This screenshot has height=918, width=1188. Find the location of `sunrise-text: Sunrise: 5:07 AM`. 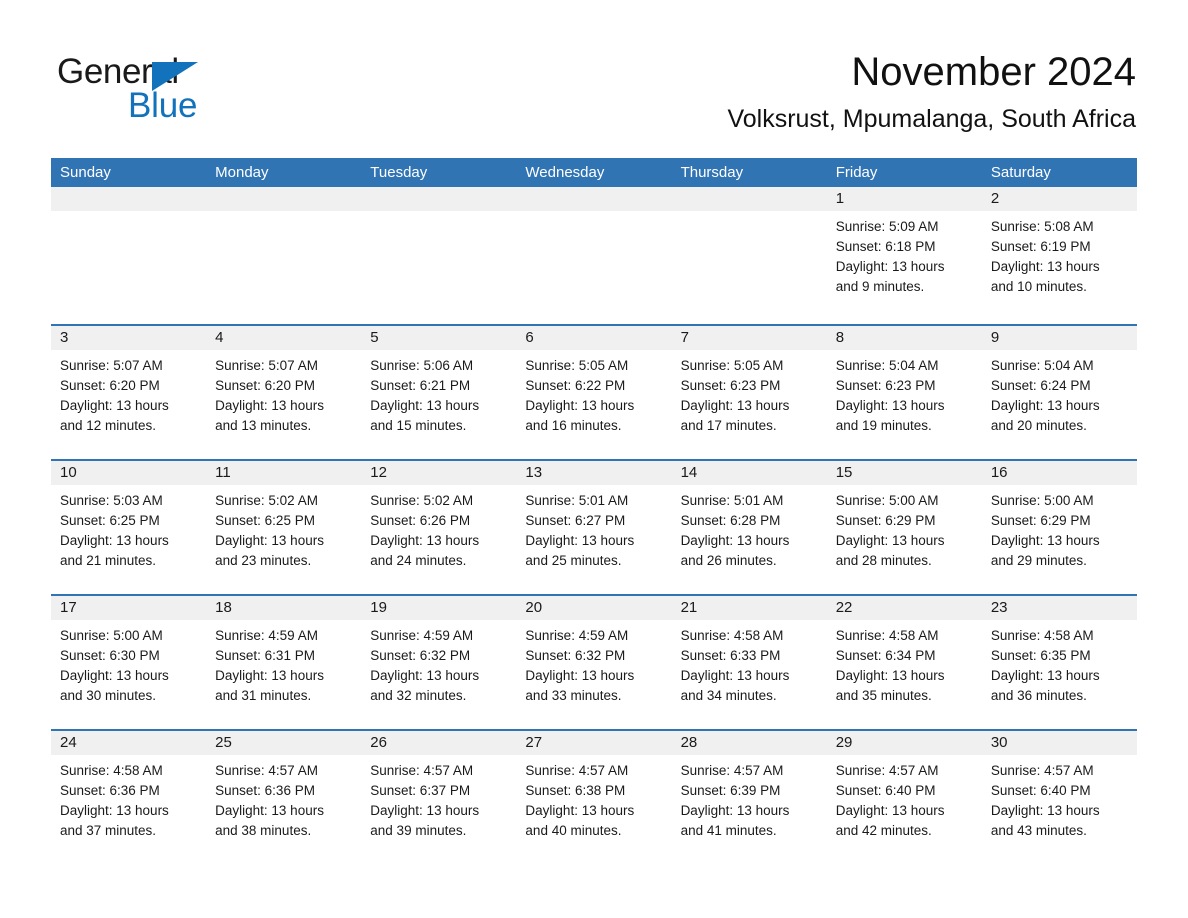

sunrise-text: Sunrise: 5:07 AM is located at coordinates (266, 365).